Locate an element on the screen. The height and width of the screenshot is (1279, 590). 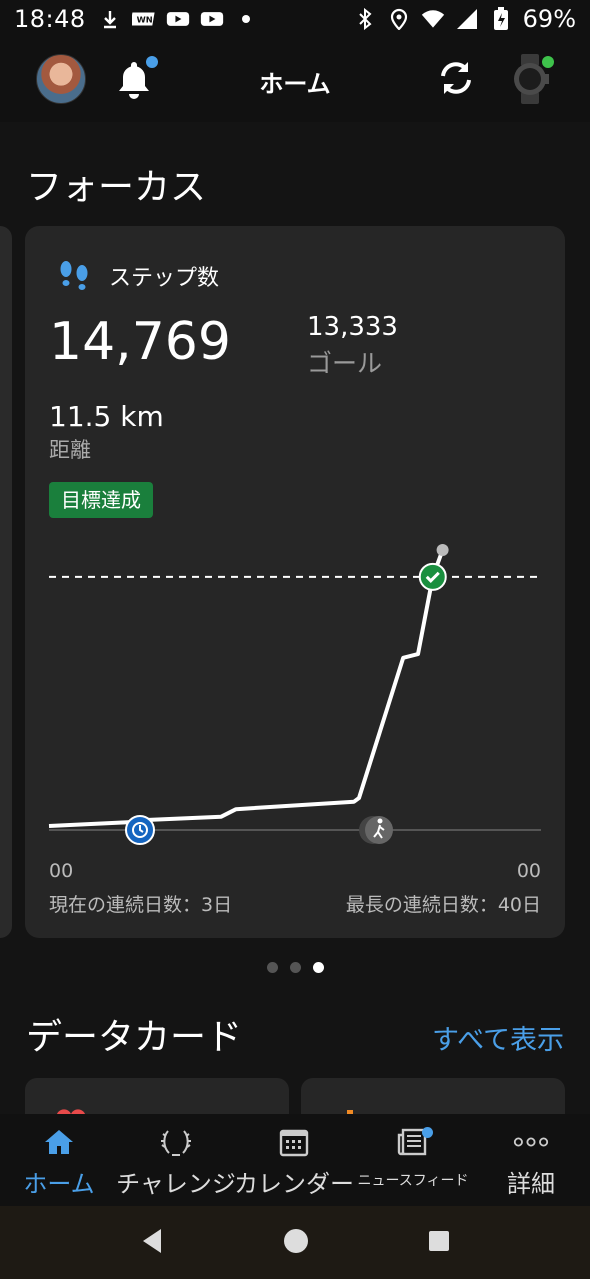
home-circle-icon is located at coordinates (296, 1243).